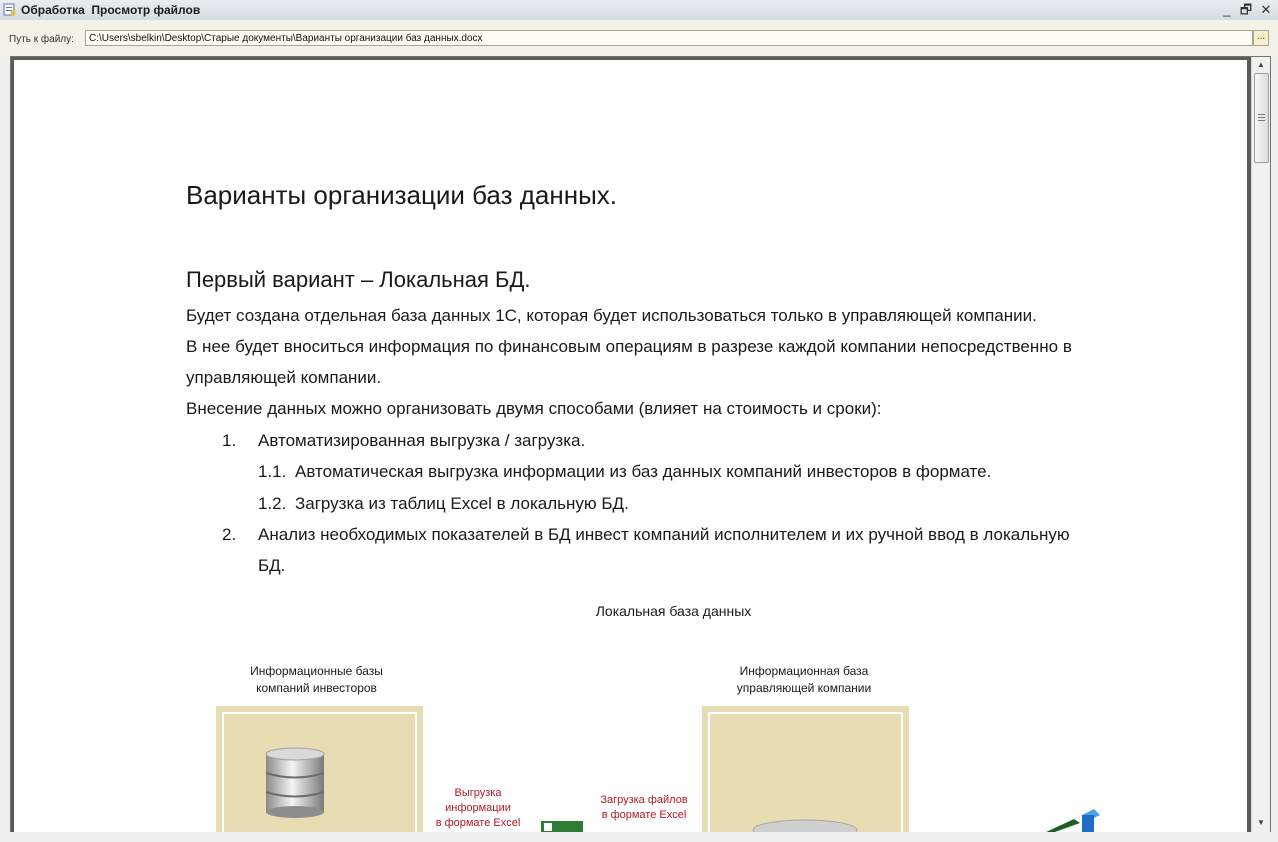 Image resolution: width=1278 pixels, height=842 pixels. Describe the element at coordinates (358, 279) in the screenshot. I see `section-heading: Первый вариант – Локальная БД.` at that location.